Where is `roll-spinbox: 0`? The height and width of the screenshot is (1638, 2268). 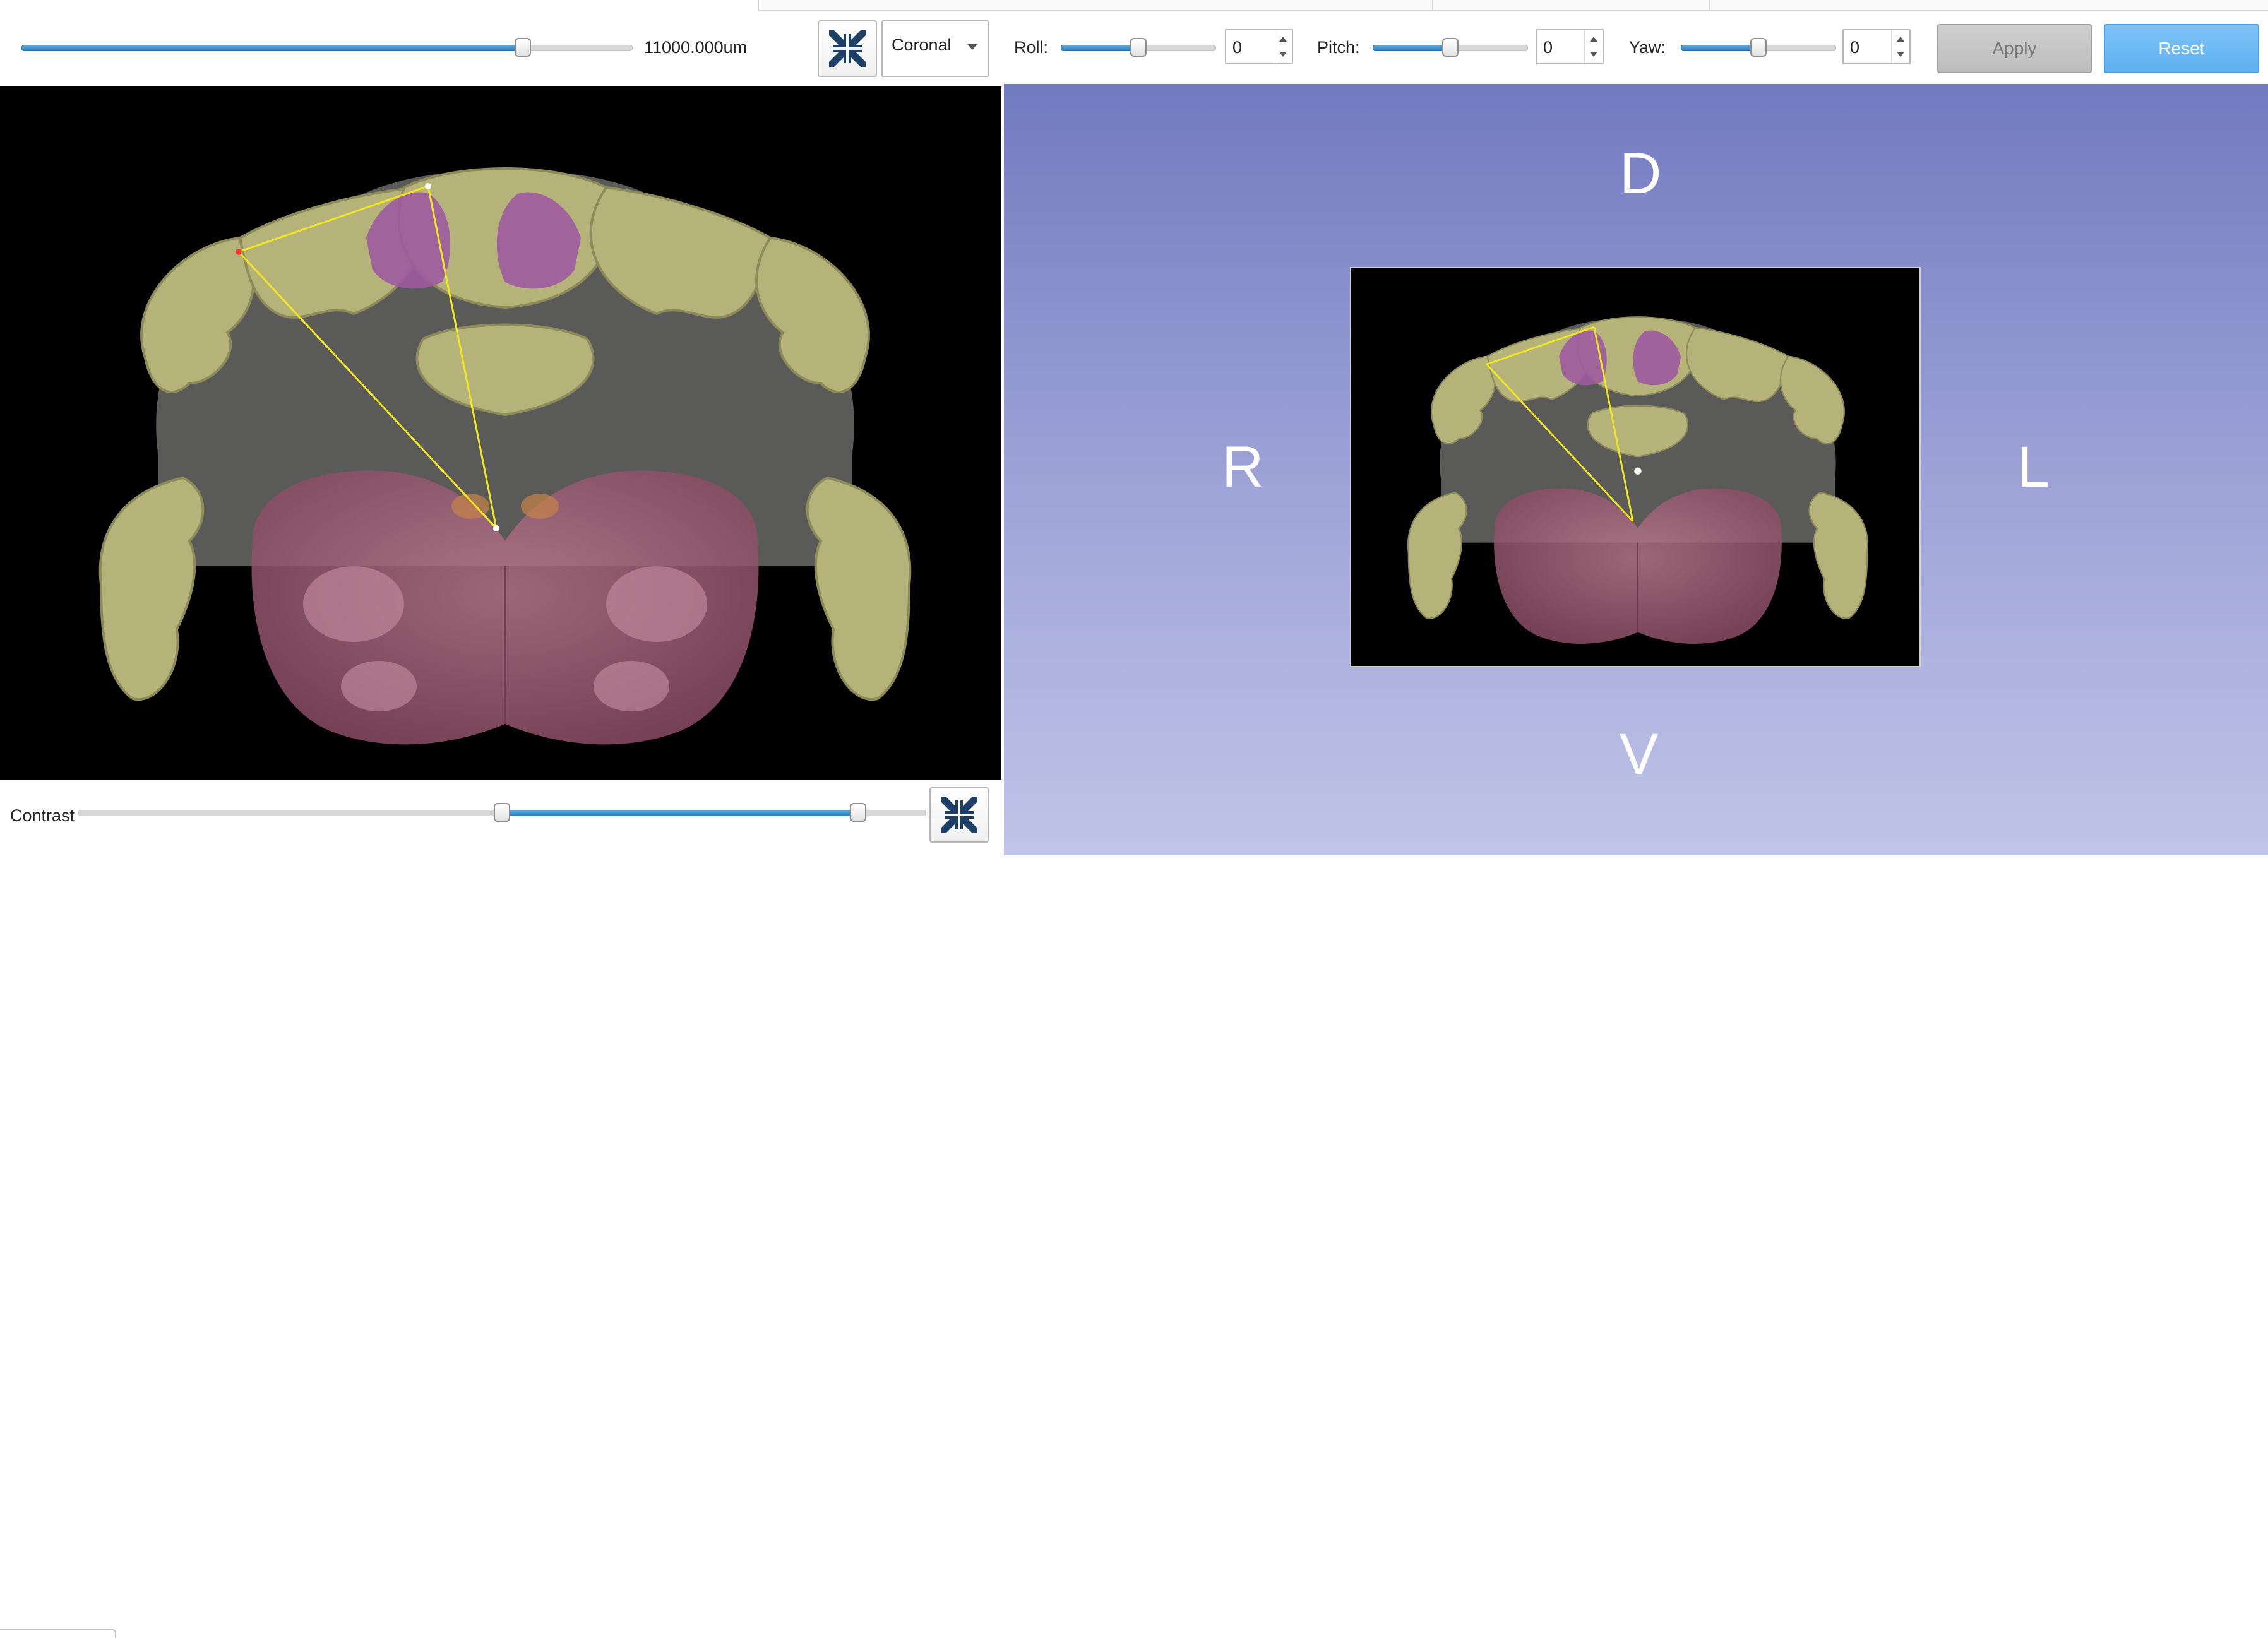 roll-spinbox: 0 is located at coordinates (1259, 46).